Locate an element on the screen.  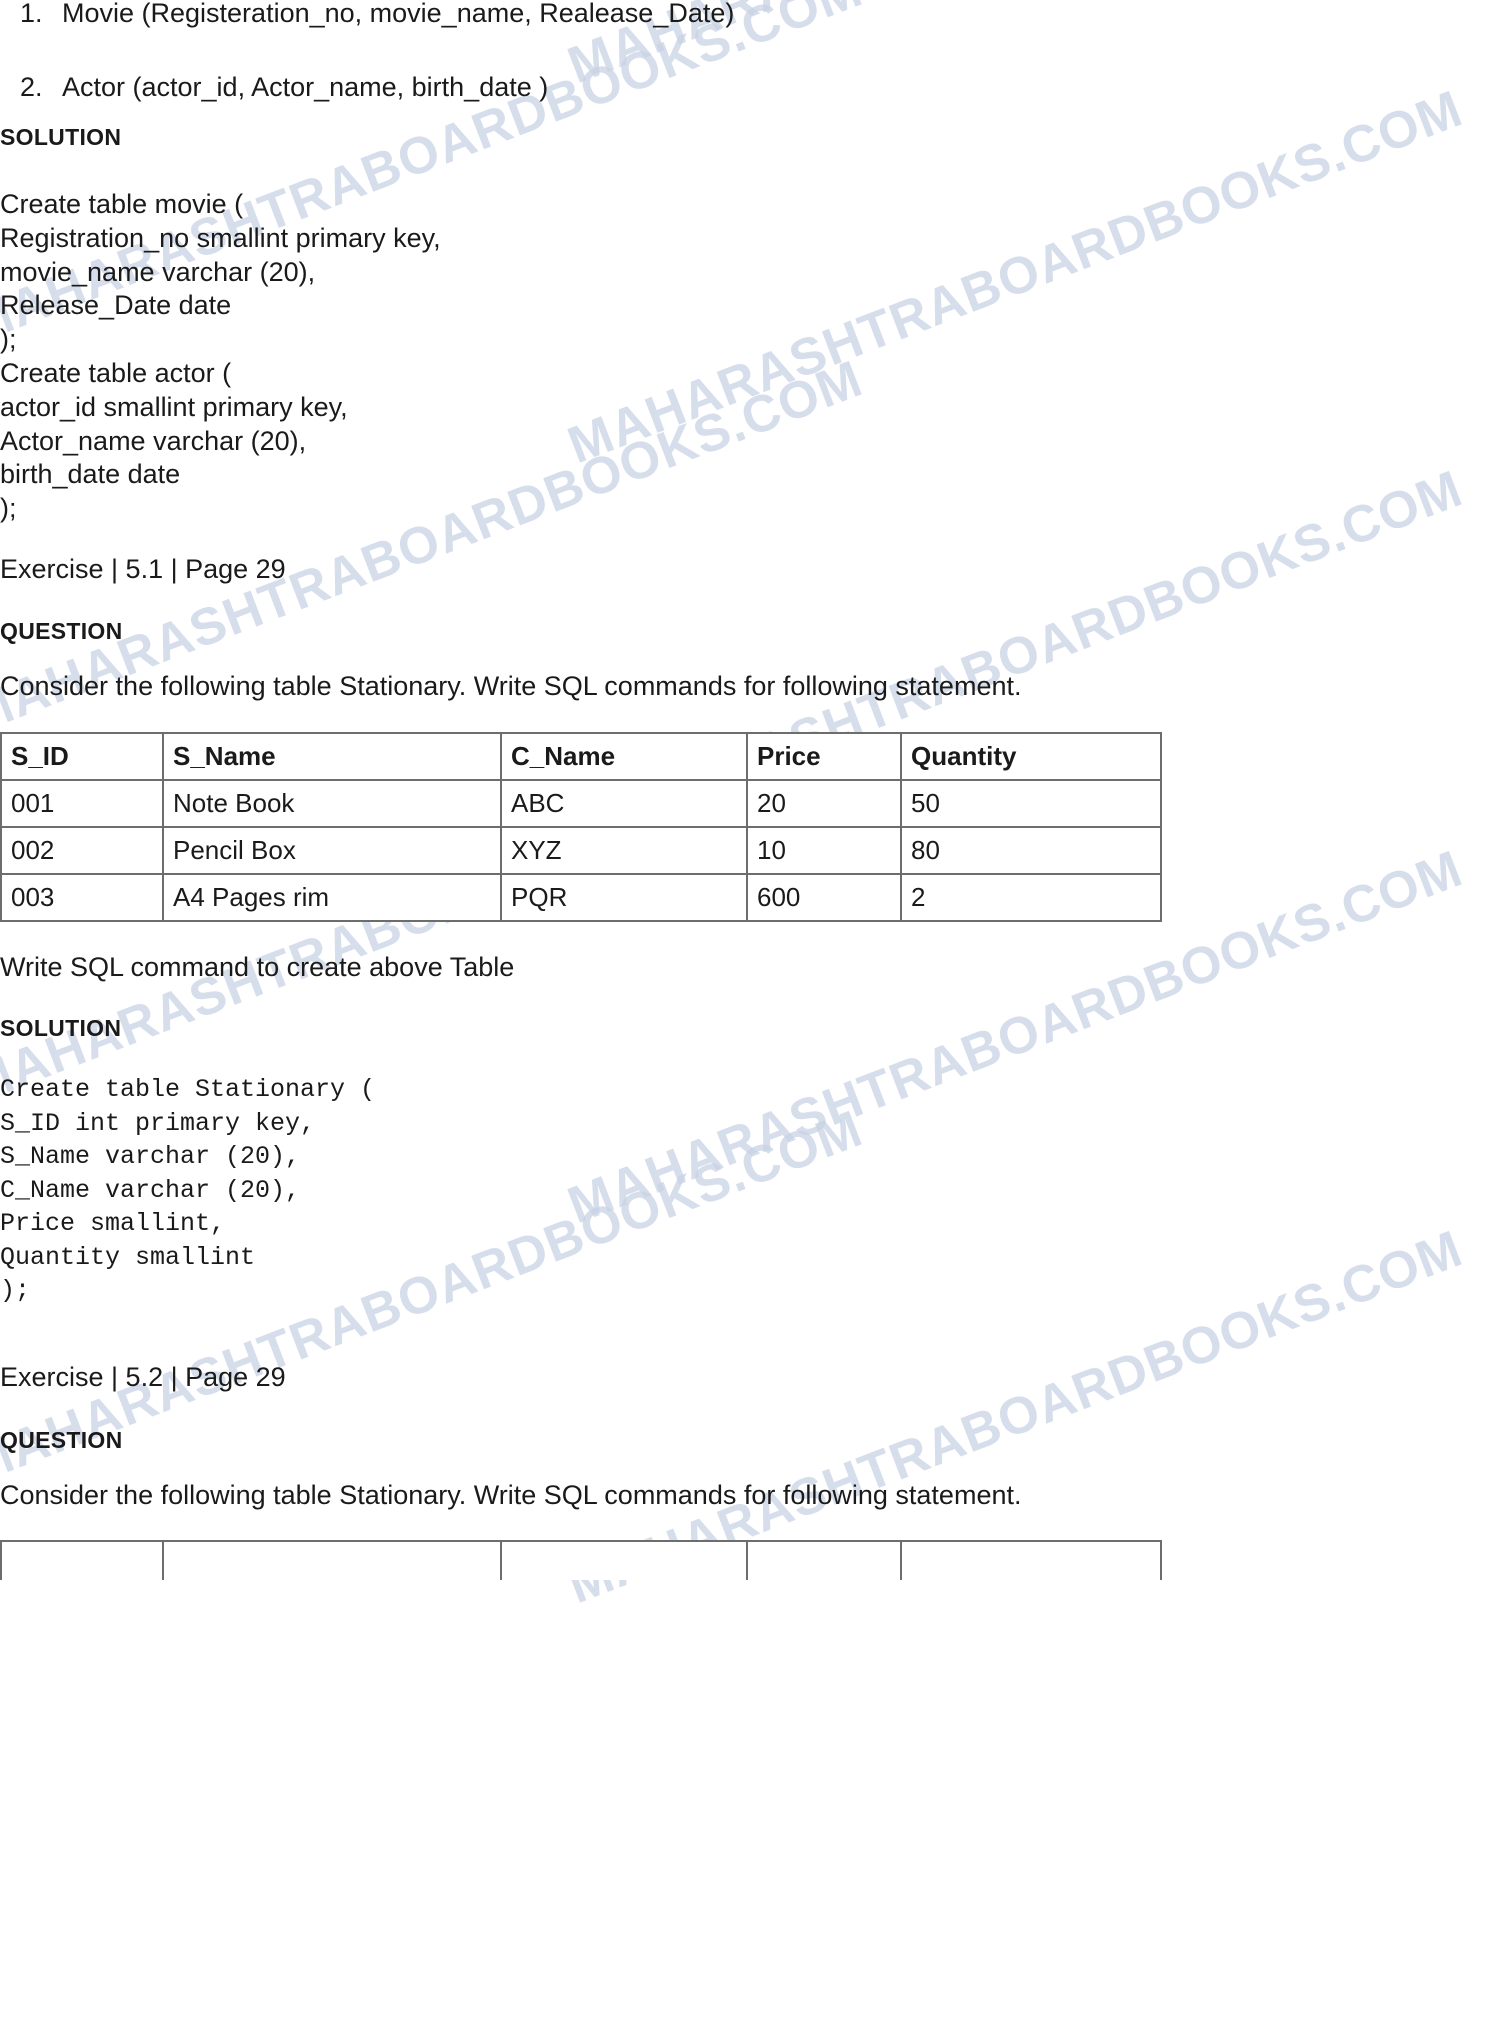
cell-price: 600 is located at coordinates (824, 897).